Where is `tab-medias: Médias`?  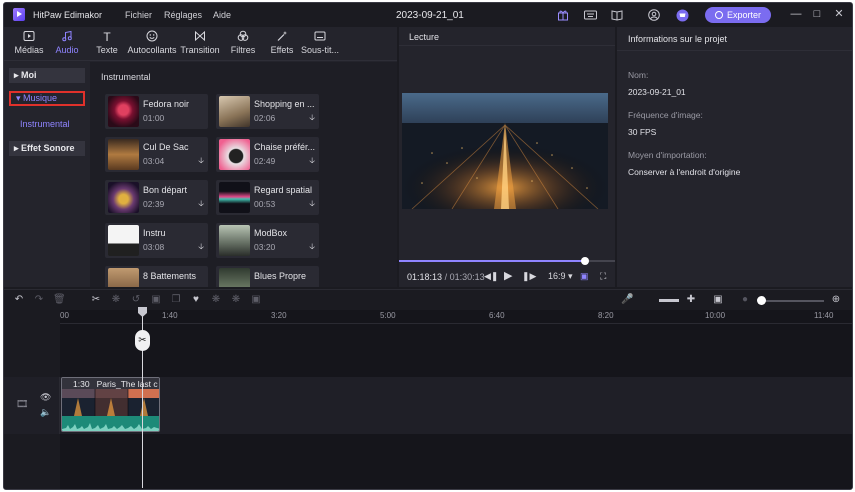 tab-medias: Médias is located at coordinates (29, 44).